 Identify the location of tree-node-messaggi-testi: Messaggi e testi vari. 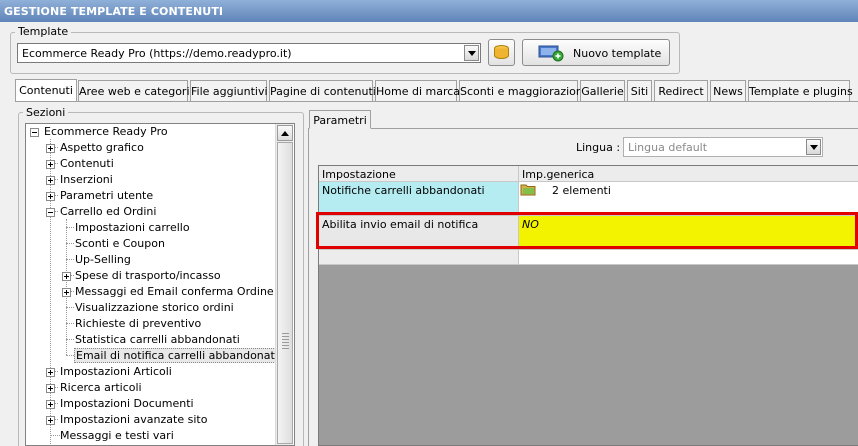
(117, 437).